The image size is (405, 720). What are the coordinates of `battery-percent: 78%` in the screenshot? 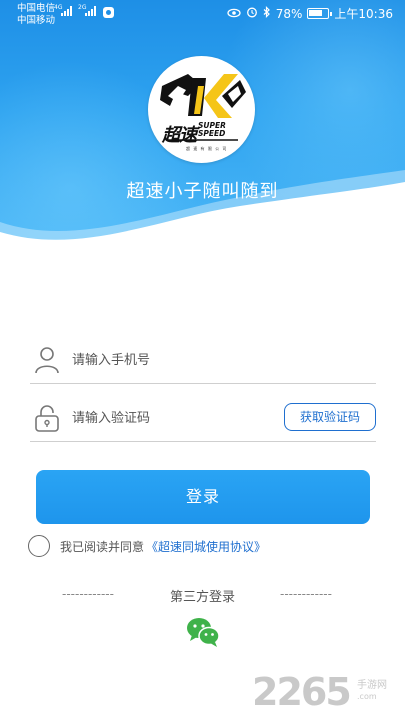 It's located at (289, 13).